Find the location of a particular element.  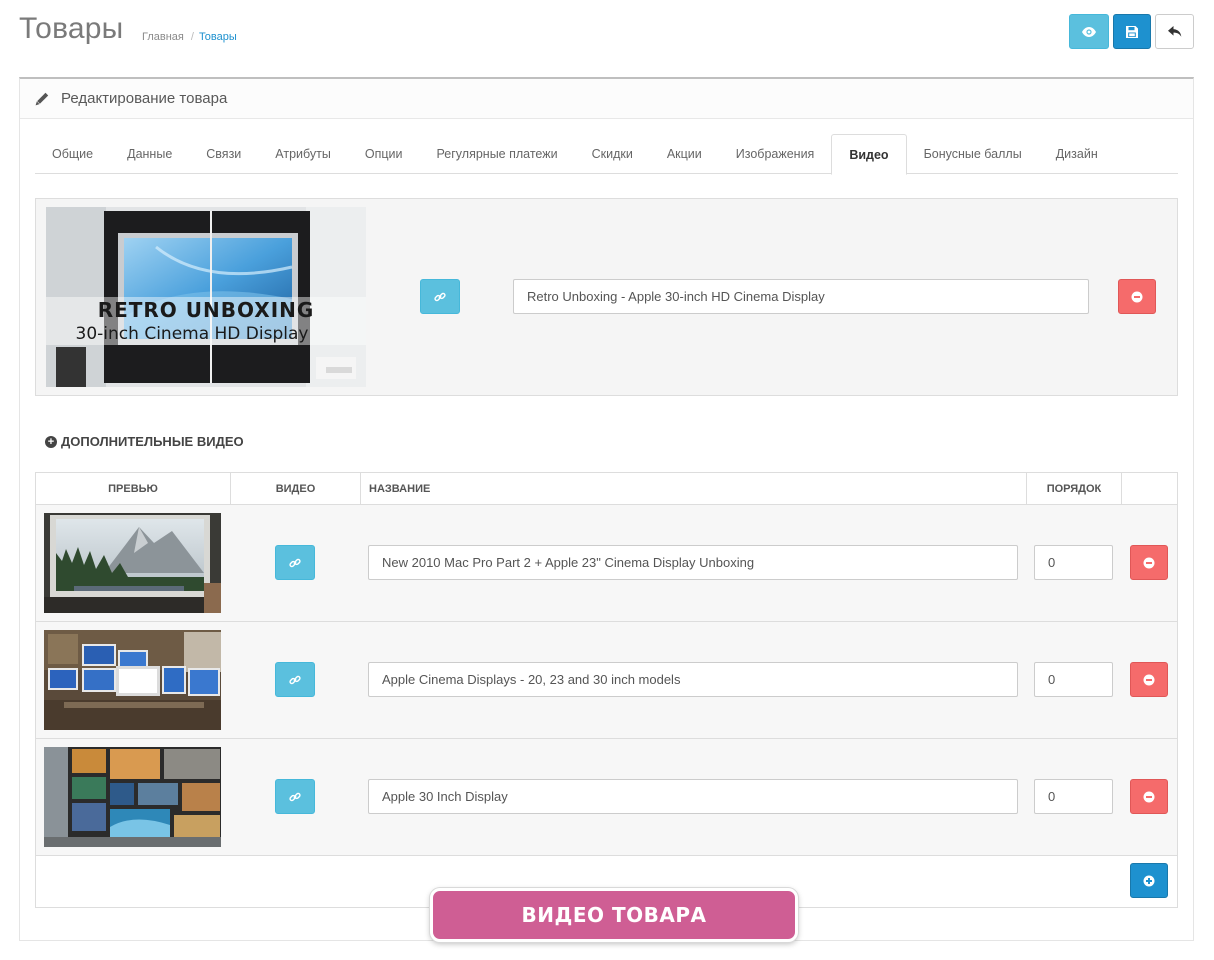

page-title: Товары is located at coordinates (71, 28).